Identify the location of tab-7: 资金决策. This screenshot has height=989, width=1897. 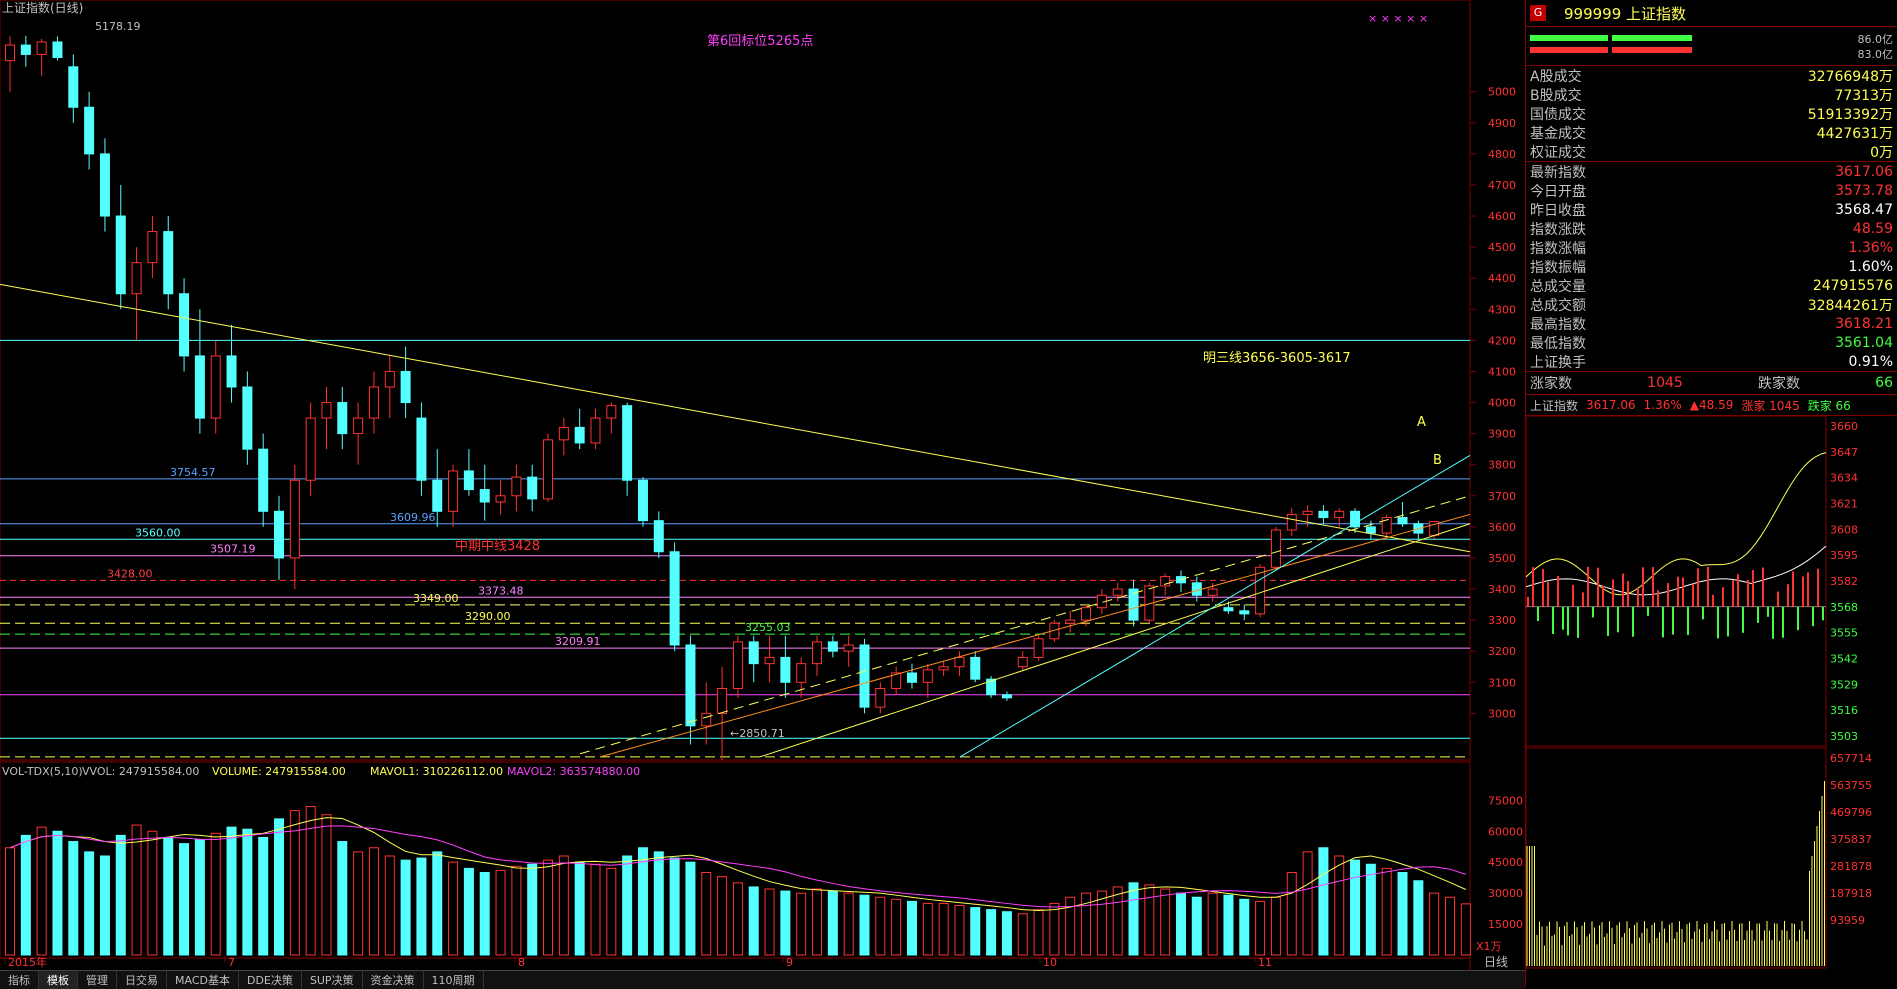
(393, 980).